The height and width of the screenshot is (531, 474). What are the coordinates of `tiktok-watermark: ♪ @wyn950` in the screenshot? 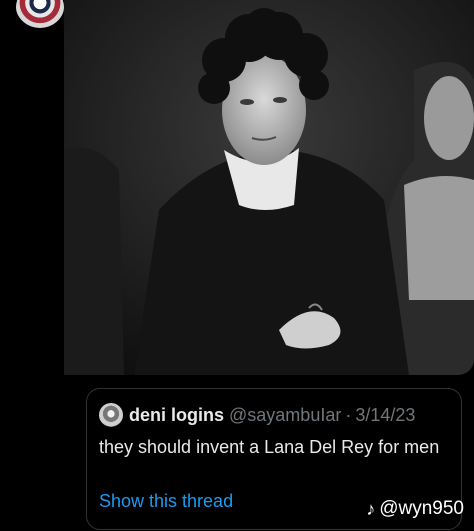 It's located at (415, 509).